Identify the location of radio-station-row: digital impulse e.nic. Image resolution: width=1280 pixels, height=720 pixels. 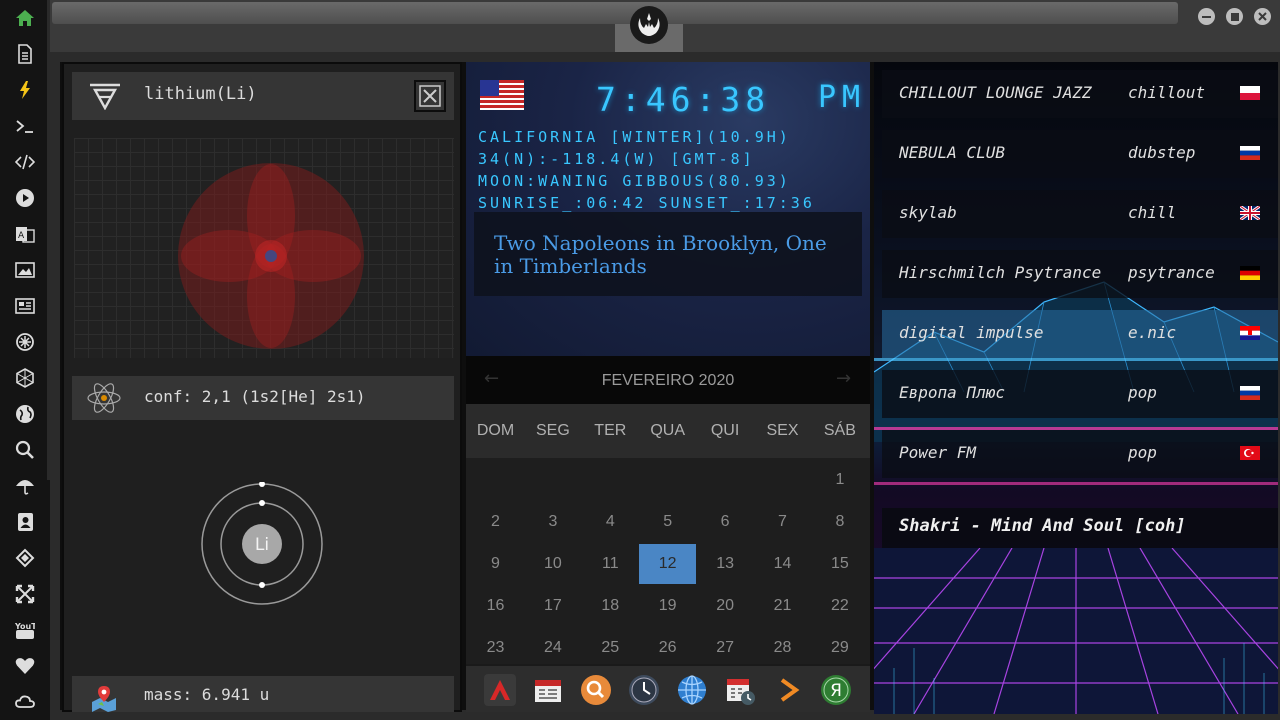
(1080, 334).